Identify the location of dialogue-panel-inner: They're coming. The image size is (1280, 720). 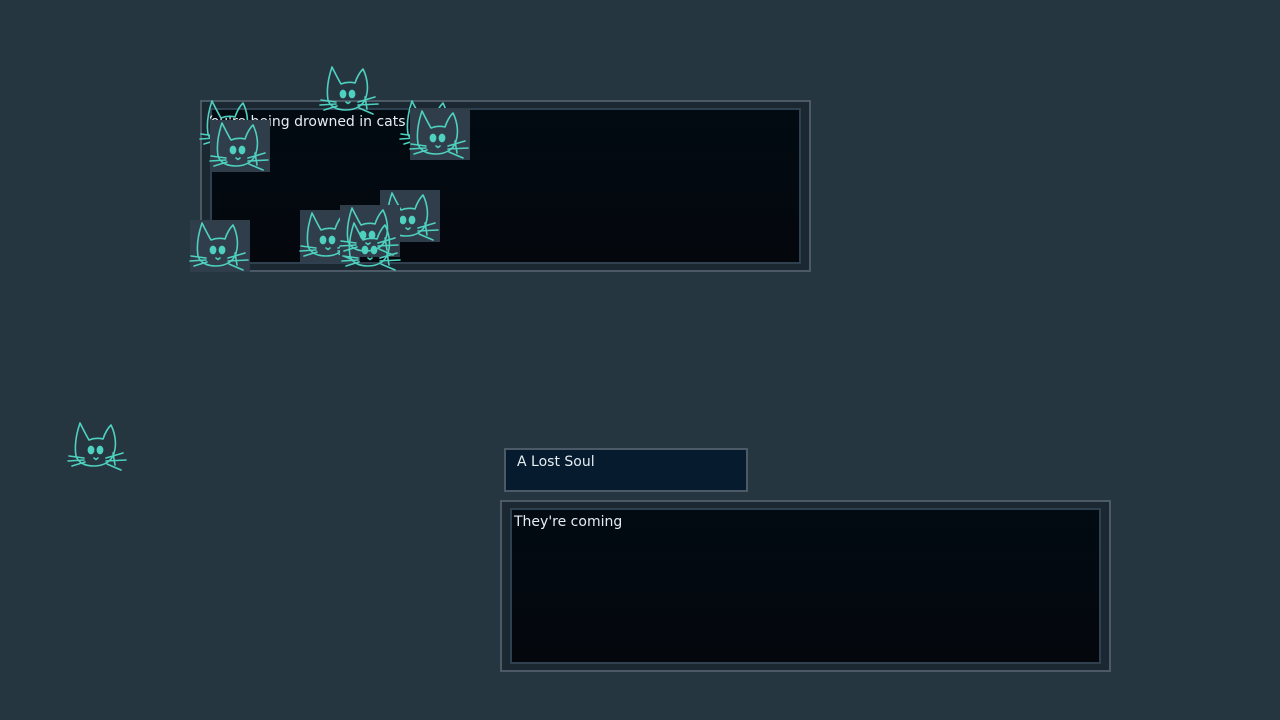
(805, 586).